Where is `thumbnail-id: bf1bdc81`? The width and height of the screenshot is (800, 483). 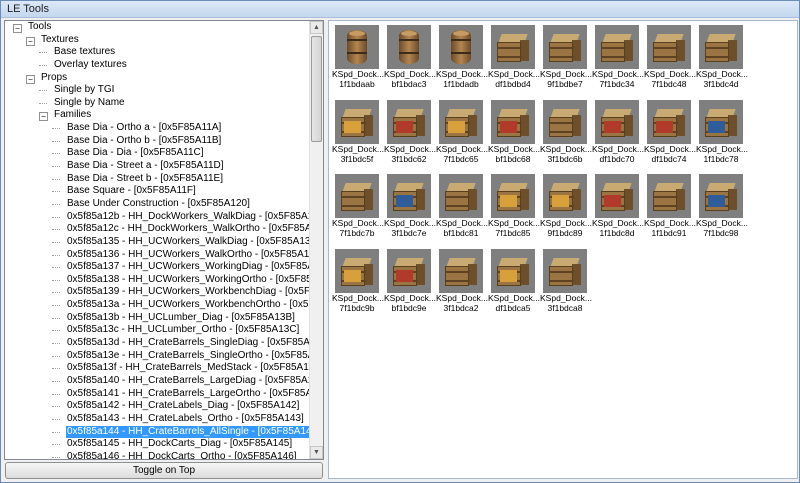 thumbnail-id: bf1bdc81 is located at coordinates (461, 233).